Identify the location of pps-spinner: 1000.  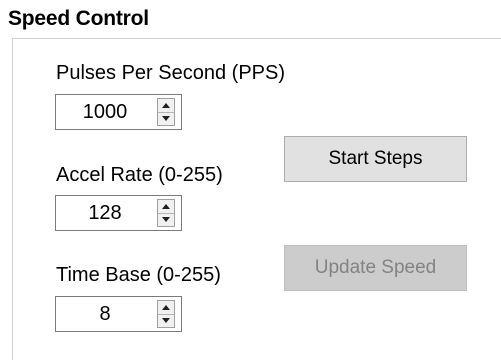
(118, 112).